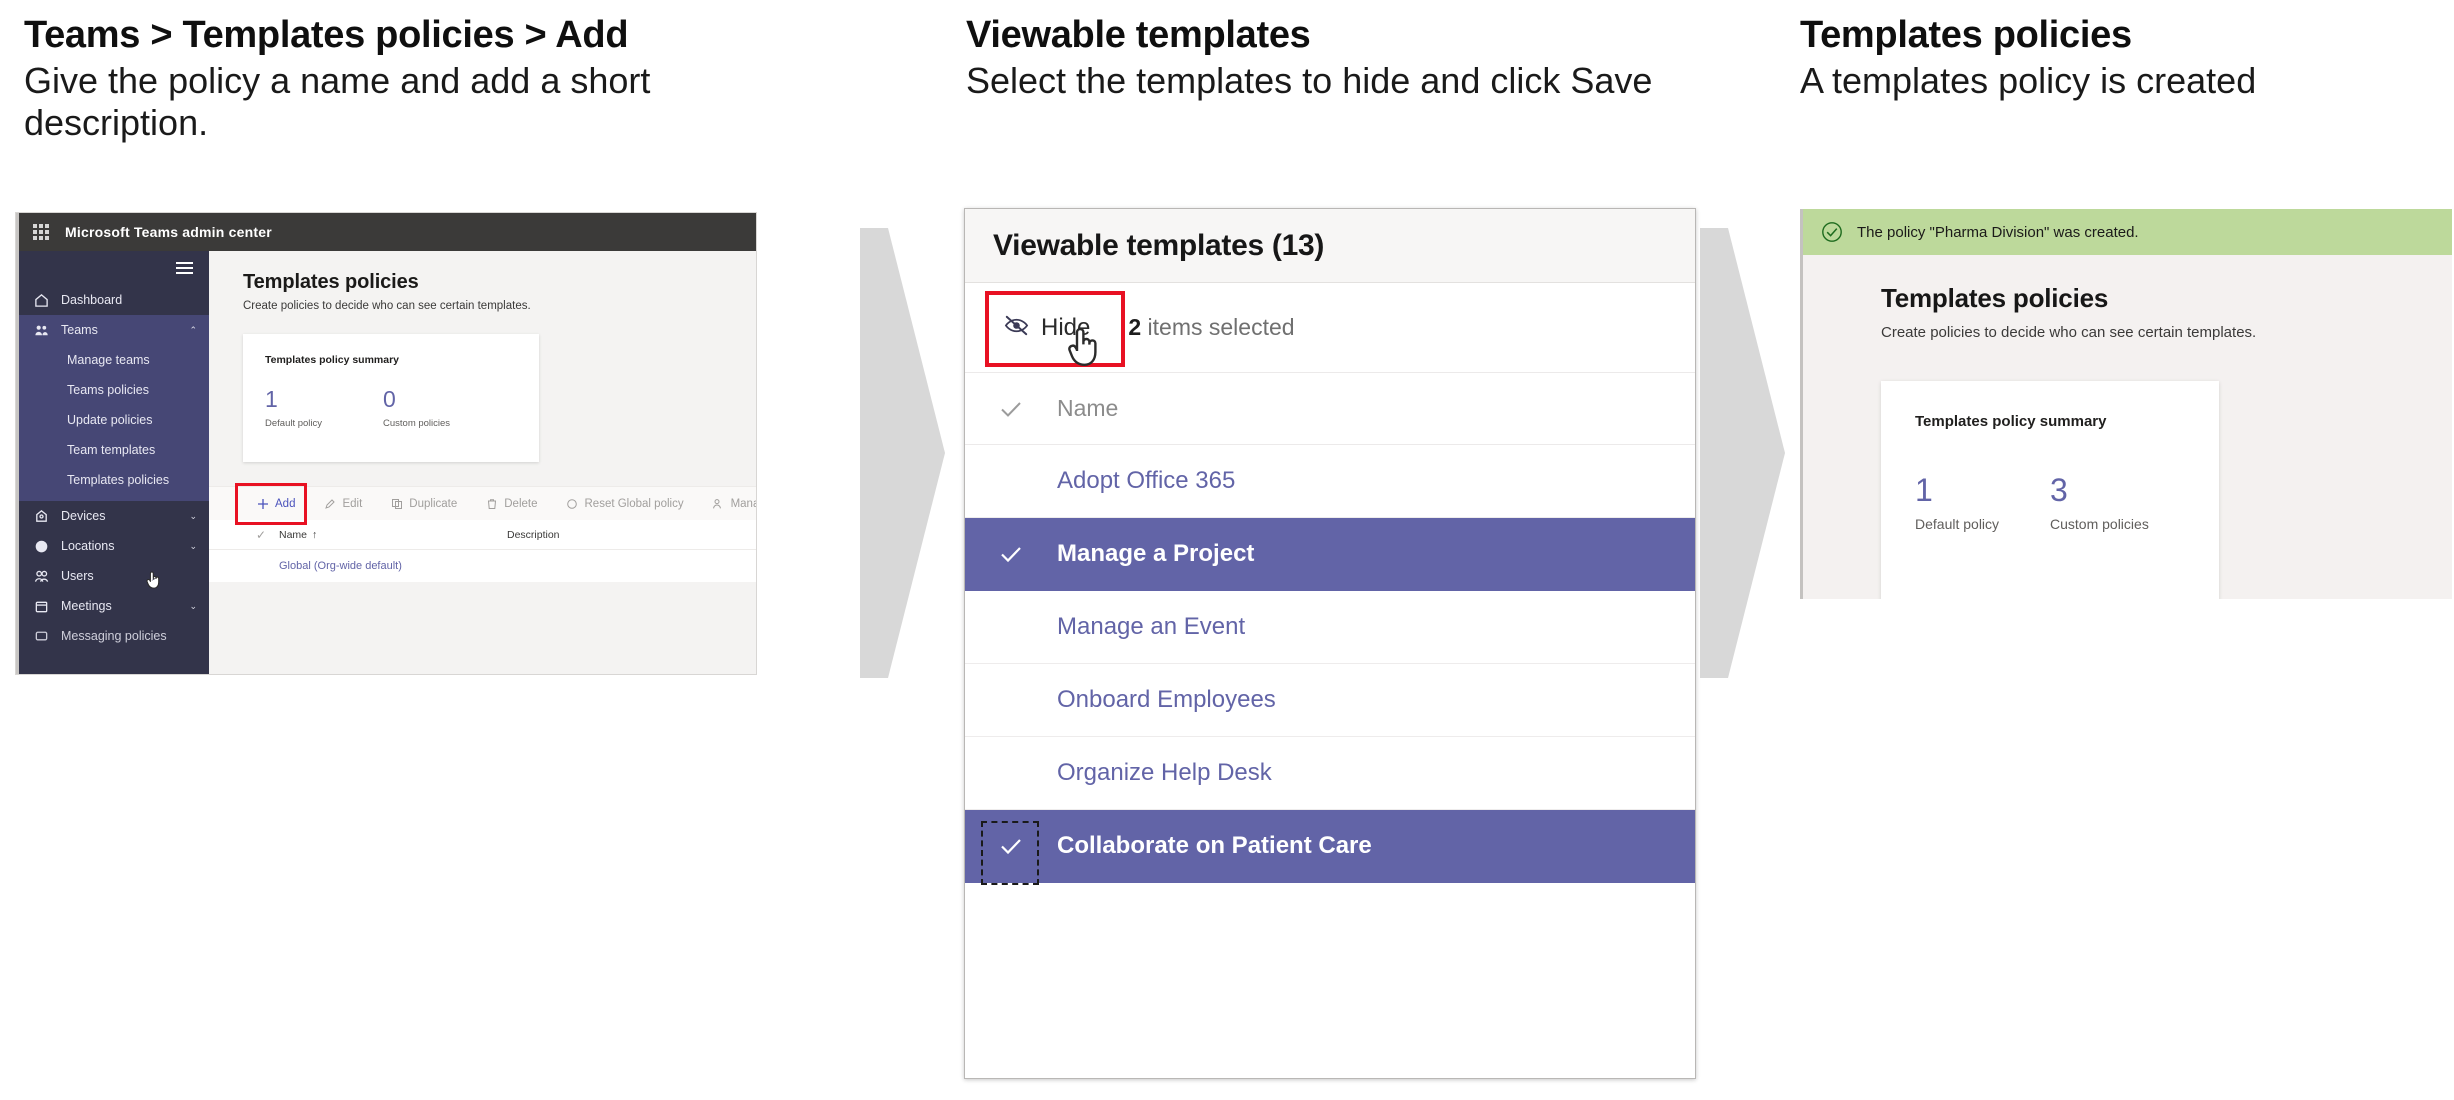  I want to click on waffle-icon, so click(41, 232).